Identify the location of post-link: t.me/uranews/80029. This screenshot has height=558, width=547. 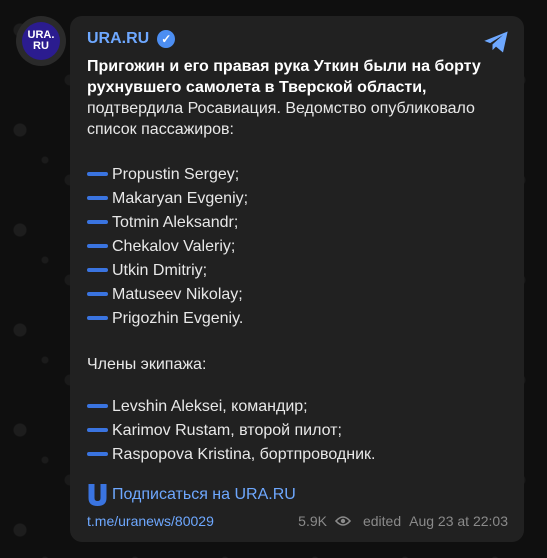
(150, 521).